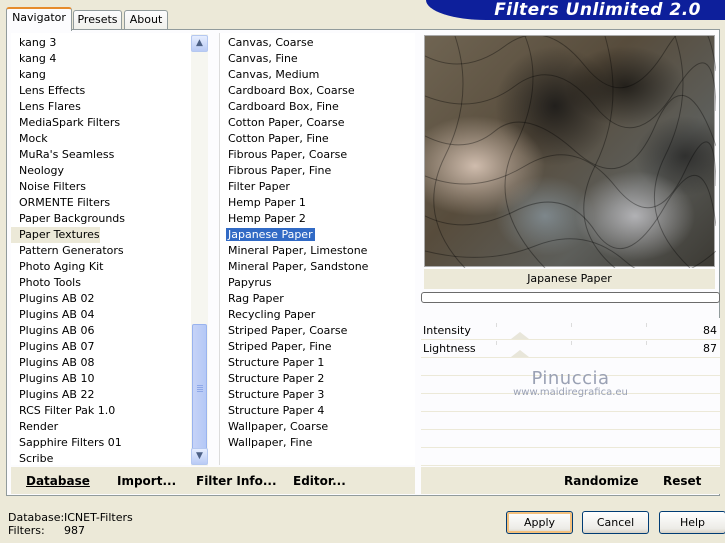 This screenshot has width=725, height=543. I want to click on filter-item-label: Structure Paper 2, so click(276, 378).